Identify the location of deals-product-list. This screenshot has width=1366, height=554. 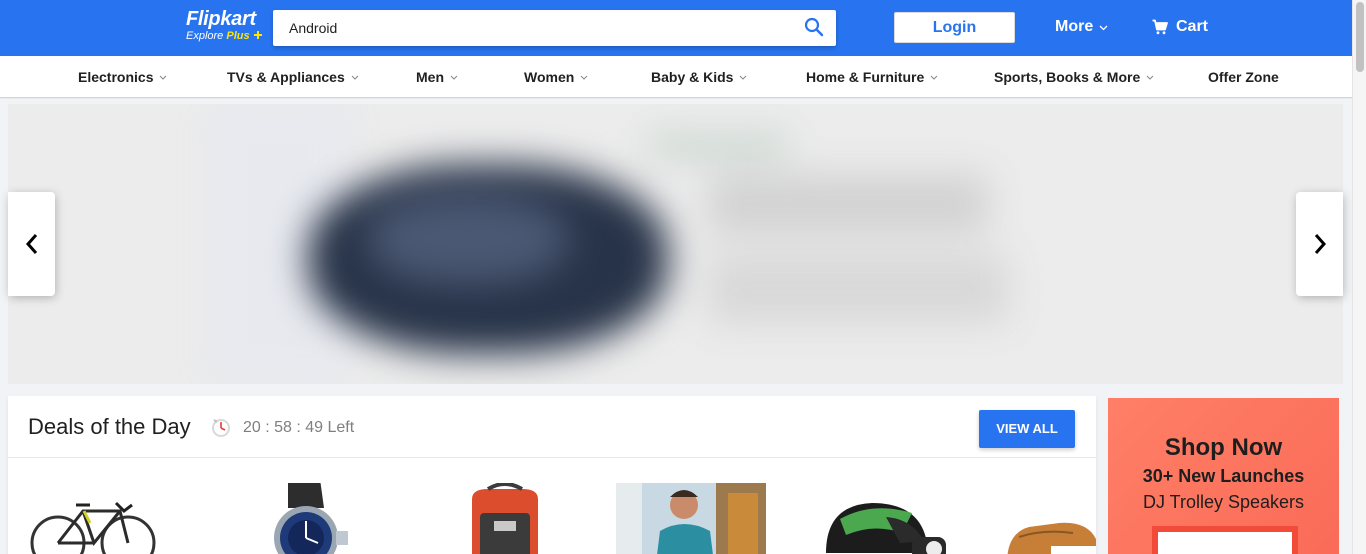
(552, 506).